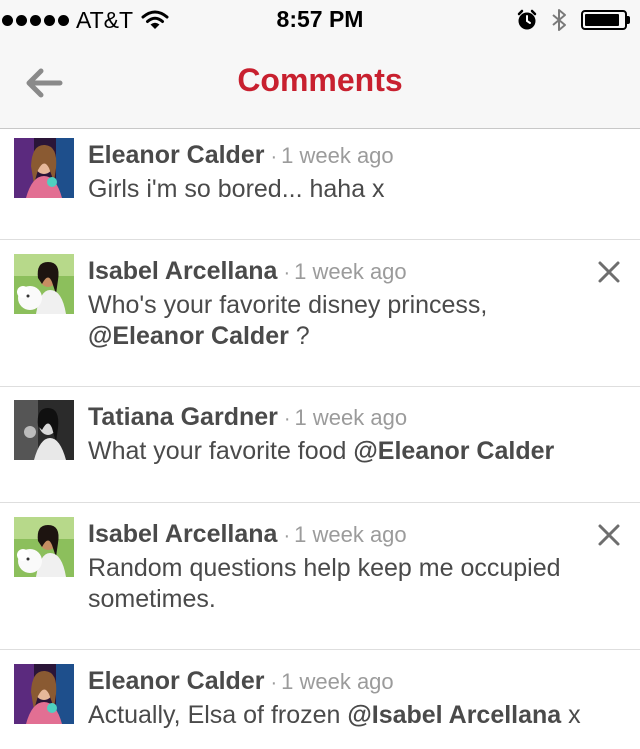 Image resolution: width=640 pixels, height=749 pixels. Describe the element at coordinates (320, 80) in the screenshot. I see `page-title: Comments` at that location.